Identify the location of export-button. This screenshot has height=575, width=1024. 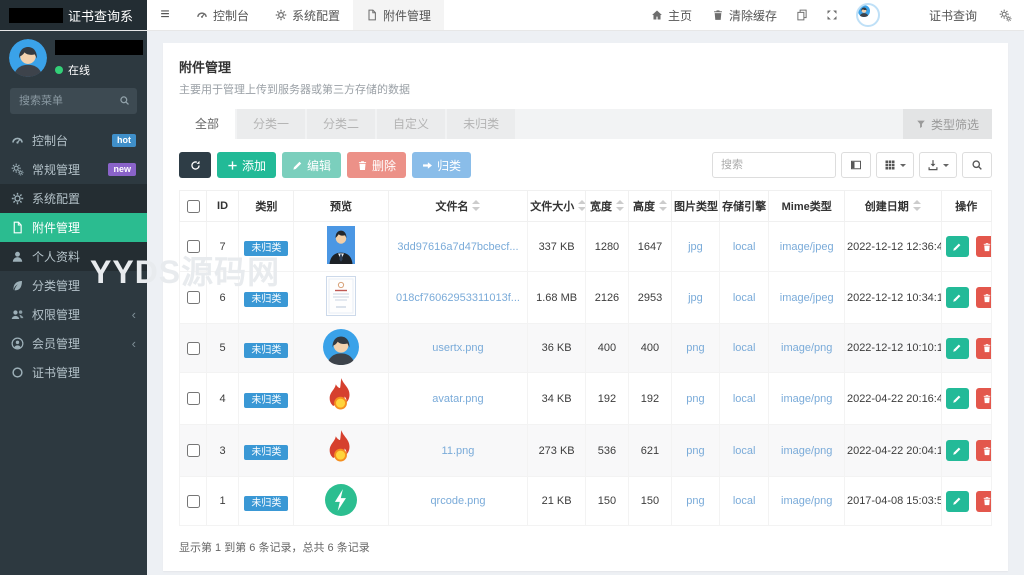
(938, 165).